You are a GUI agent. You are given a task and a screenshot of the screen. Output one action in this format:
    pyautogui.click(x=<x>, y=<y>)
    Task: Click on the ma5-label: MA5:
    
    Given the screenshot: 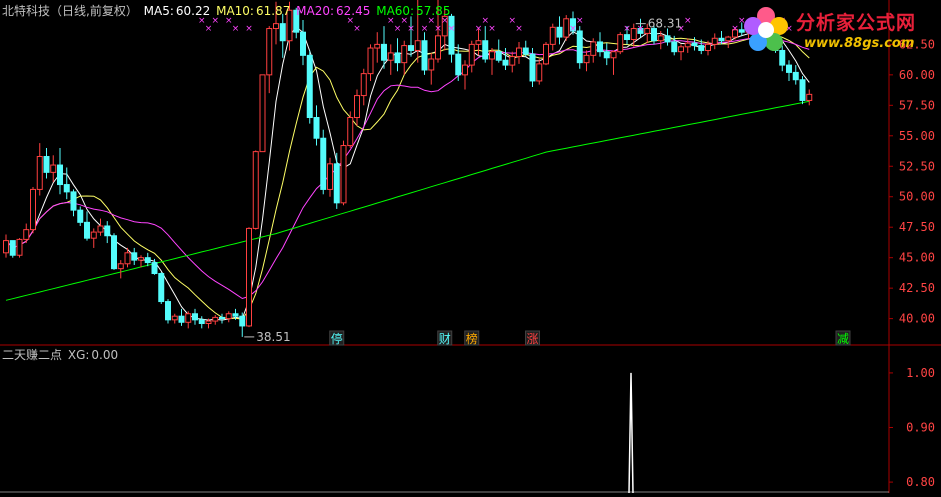 What is the action you would take?
    pyautogui.click(x=158, y=11)
    